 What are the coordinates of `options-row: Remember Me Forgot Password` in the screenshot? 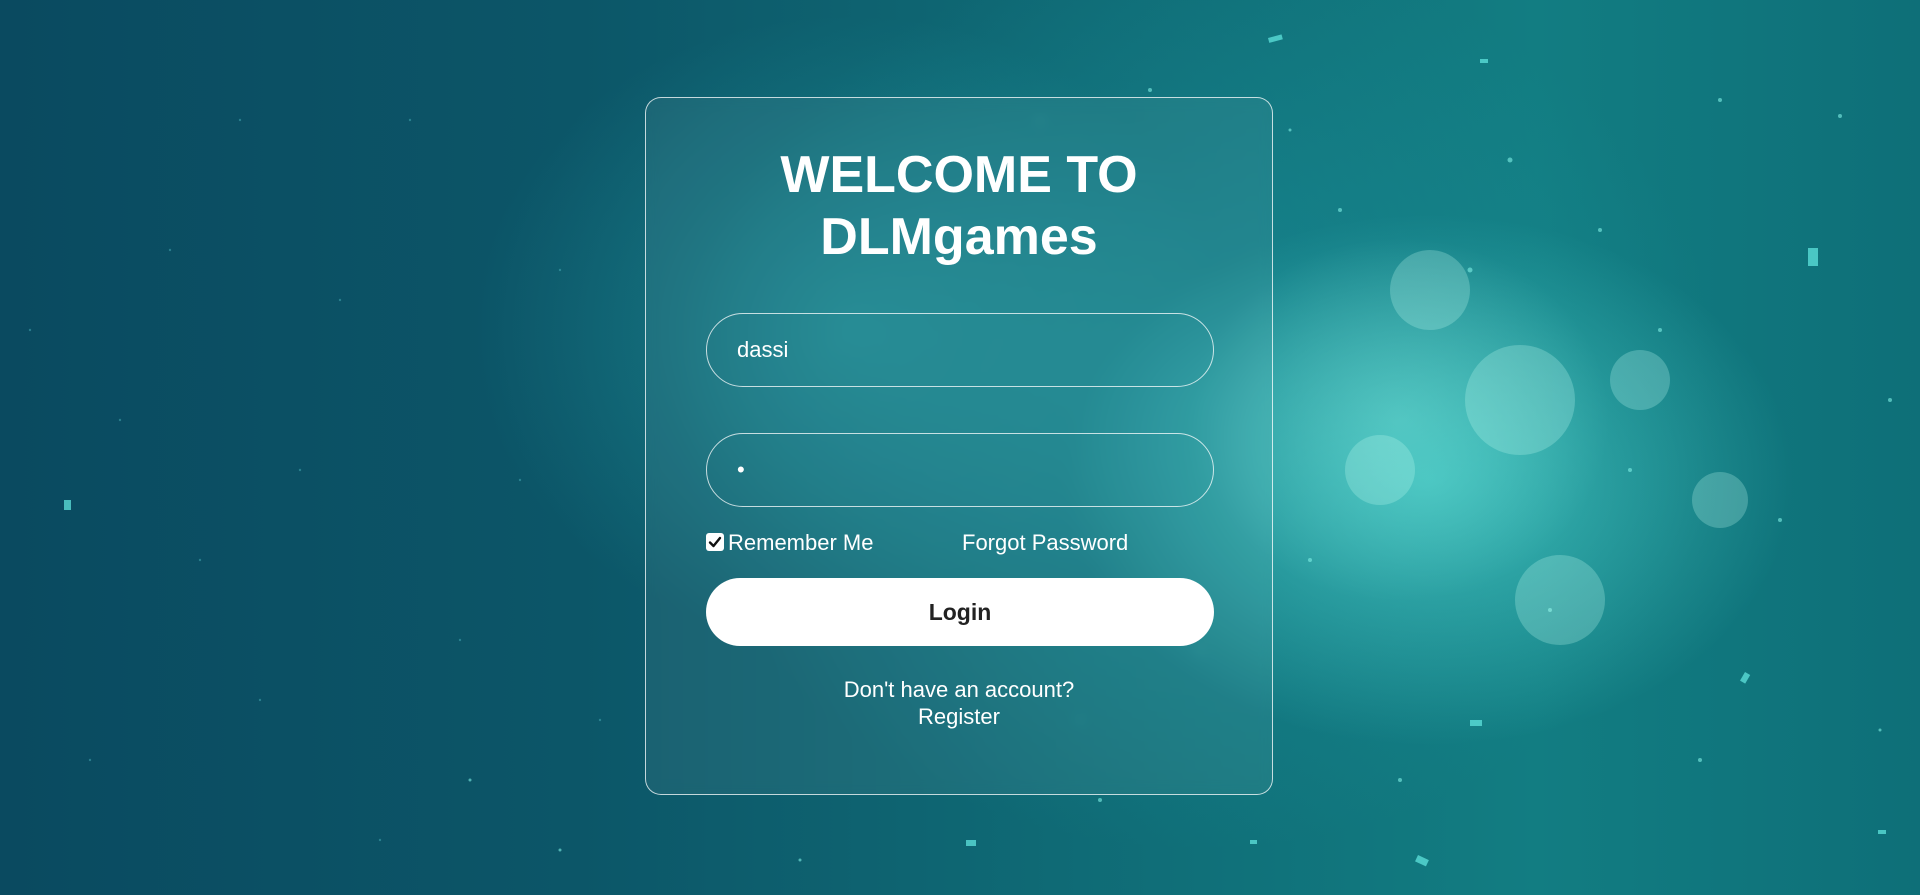 It's located at (960, 545).